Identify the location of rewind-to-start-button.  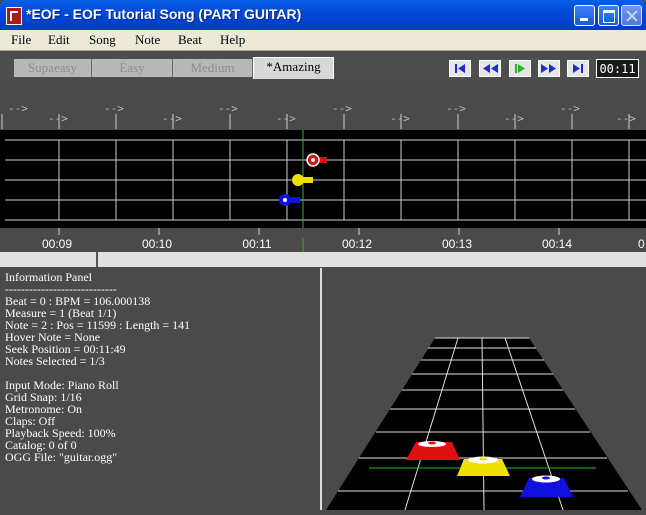
(460, 68).